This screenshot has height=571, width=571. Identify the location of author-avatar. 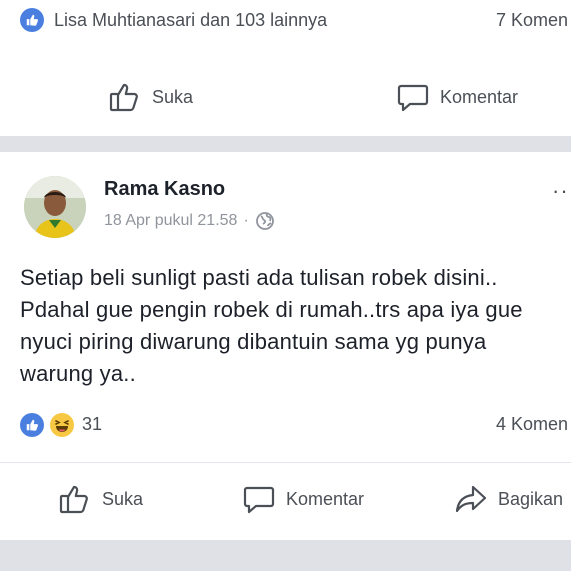
(55, 207).